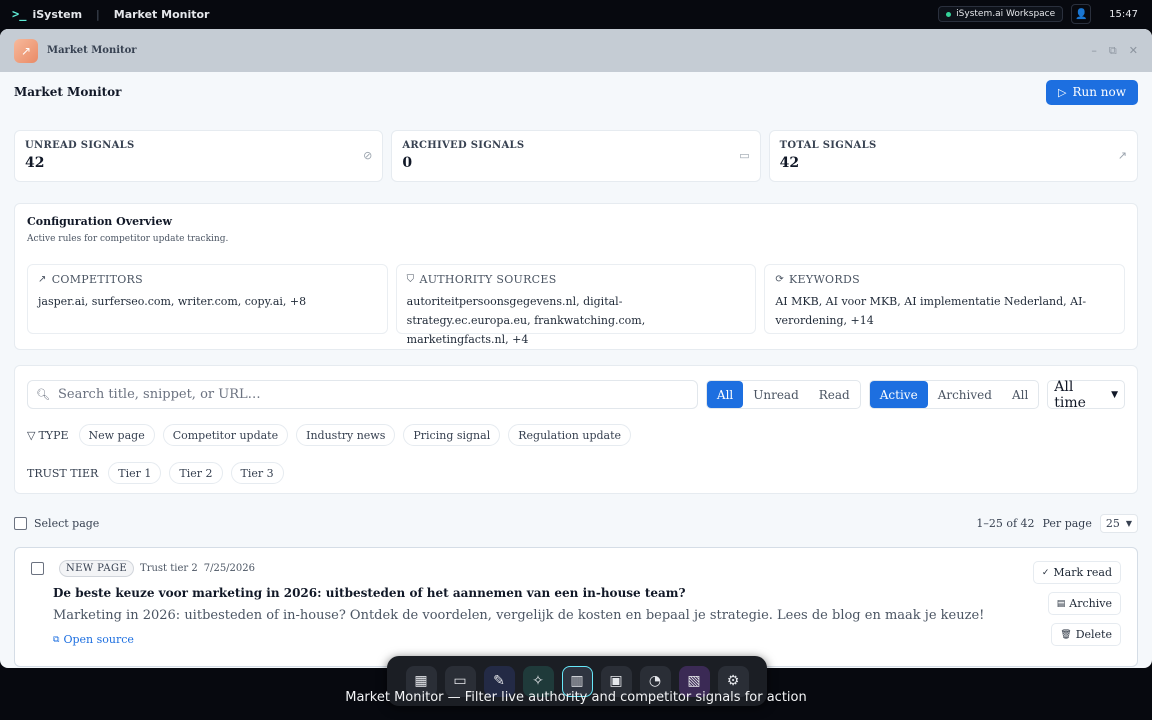  Describe the element at coordinates (1113, 51) in the screenshot. I see `maximize-button: ⧉` at that location.